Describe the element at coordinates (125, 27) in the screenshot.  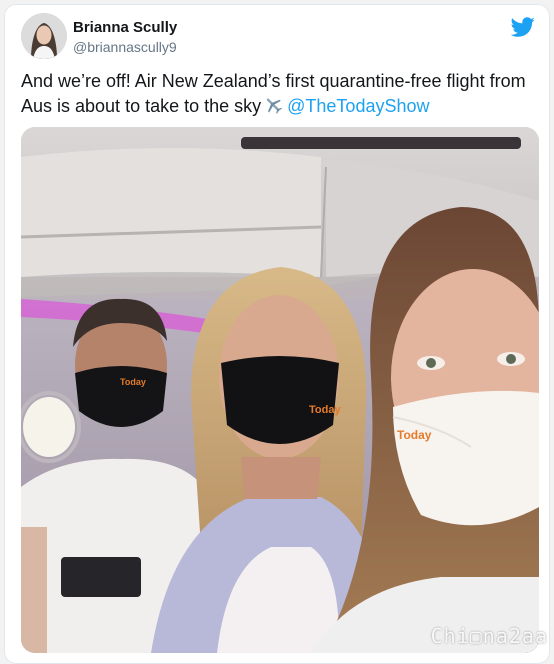
I see `author-display-name: Brianna Scully` at that location.